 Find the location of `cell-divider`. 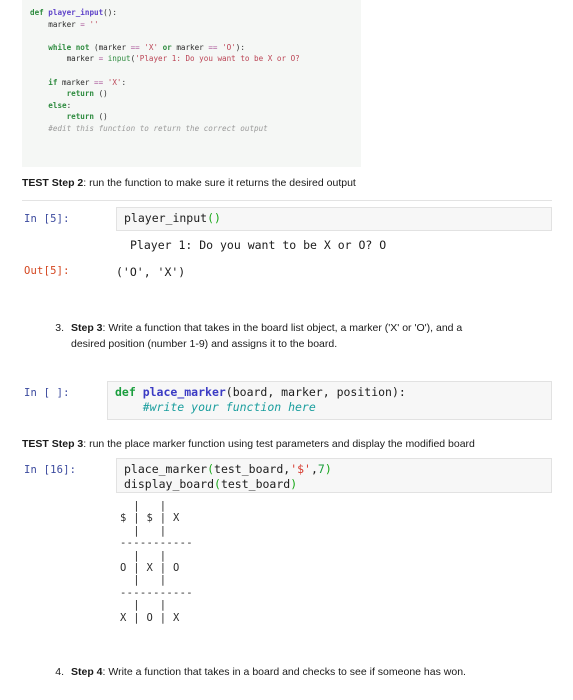

cell-divider is located at coordinates (287, 200).